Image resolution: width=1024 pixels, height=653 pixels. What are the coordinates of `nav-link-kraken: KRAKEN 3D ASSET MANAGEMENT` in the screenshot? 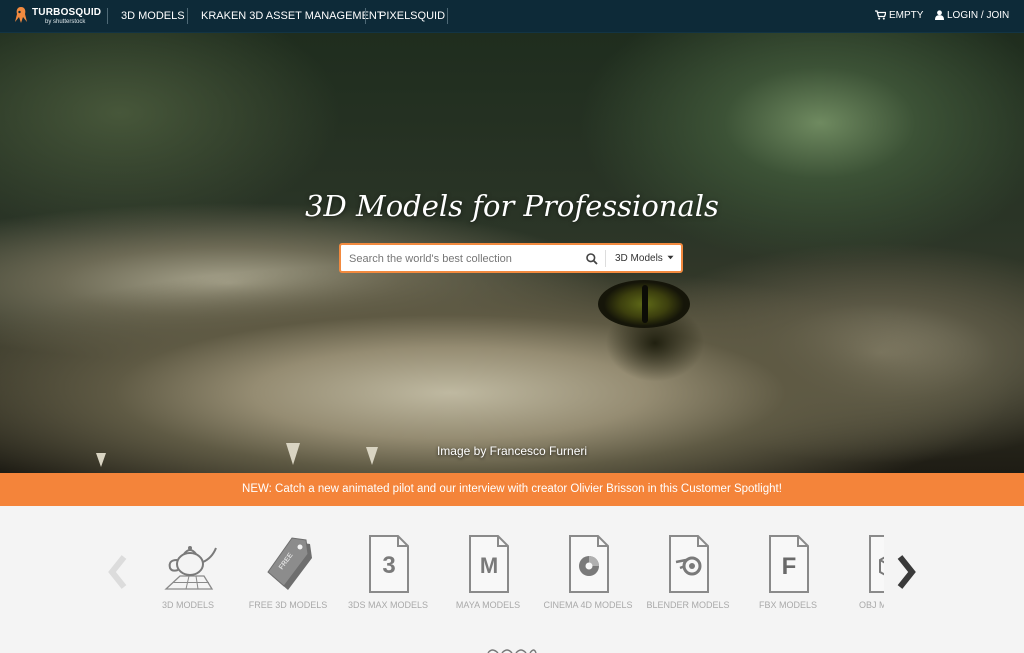 It's located at (292, 16).